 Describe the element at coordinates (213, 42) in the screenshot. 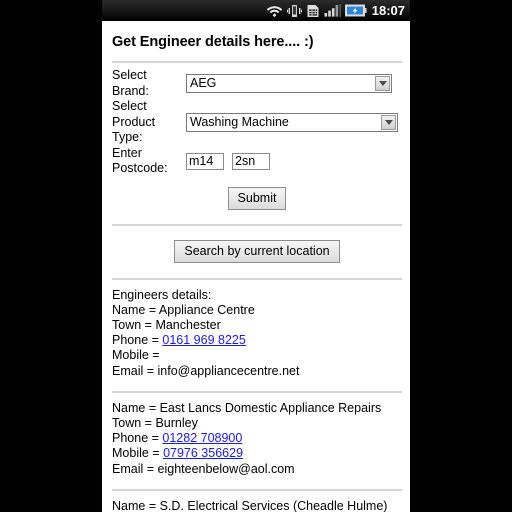

I see `page-title: Get Engineer details here.... :)` at that location.